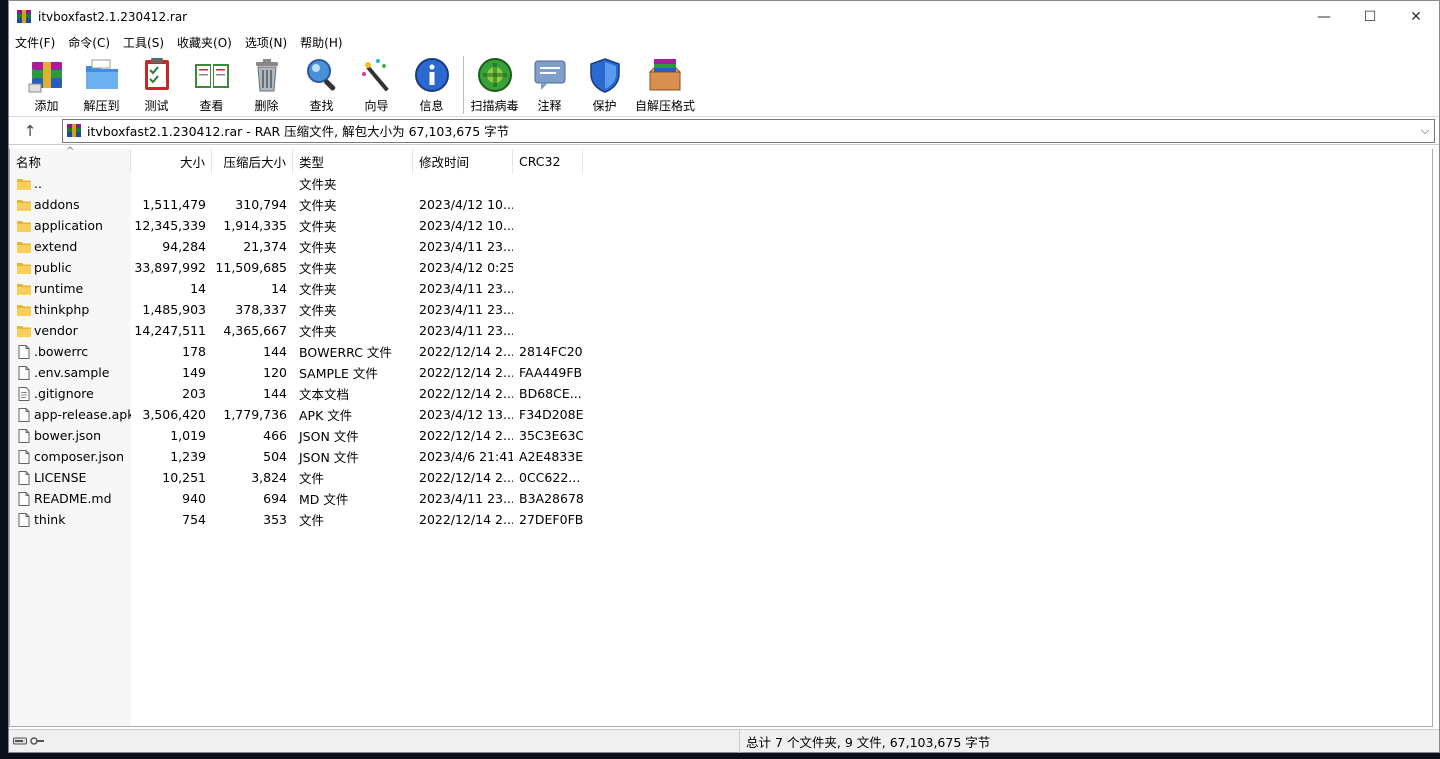 This screenshot has height=759, width=1440. Describe the element at coordinates (194, 519) in the screenshot. I see `file-size: 754` at that location.